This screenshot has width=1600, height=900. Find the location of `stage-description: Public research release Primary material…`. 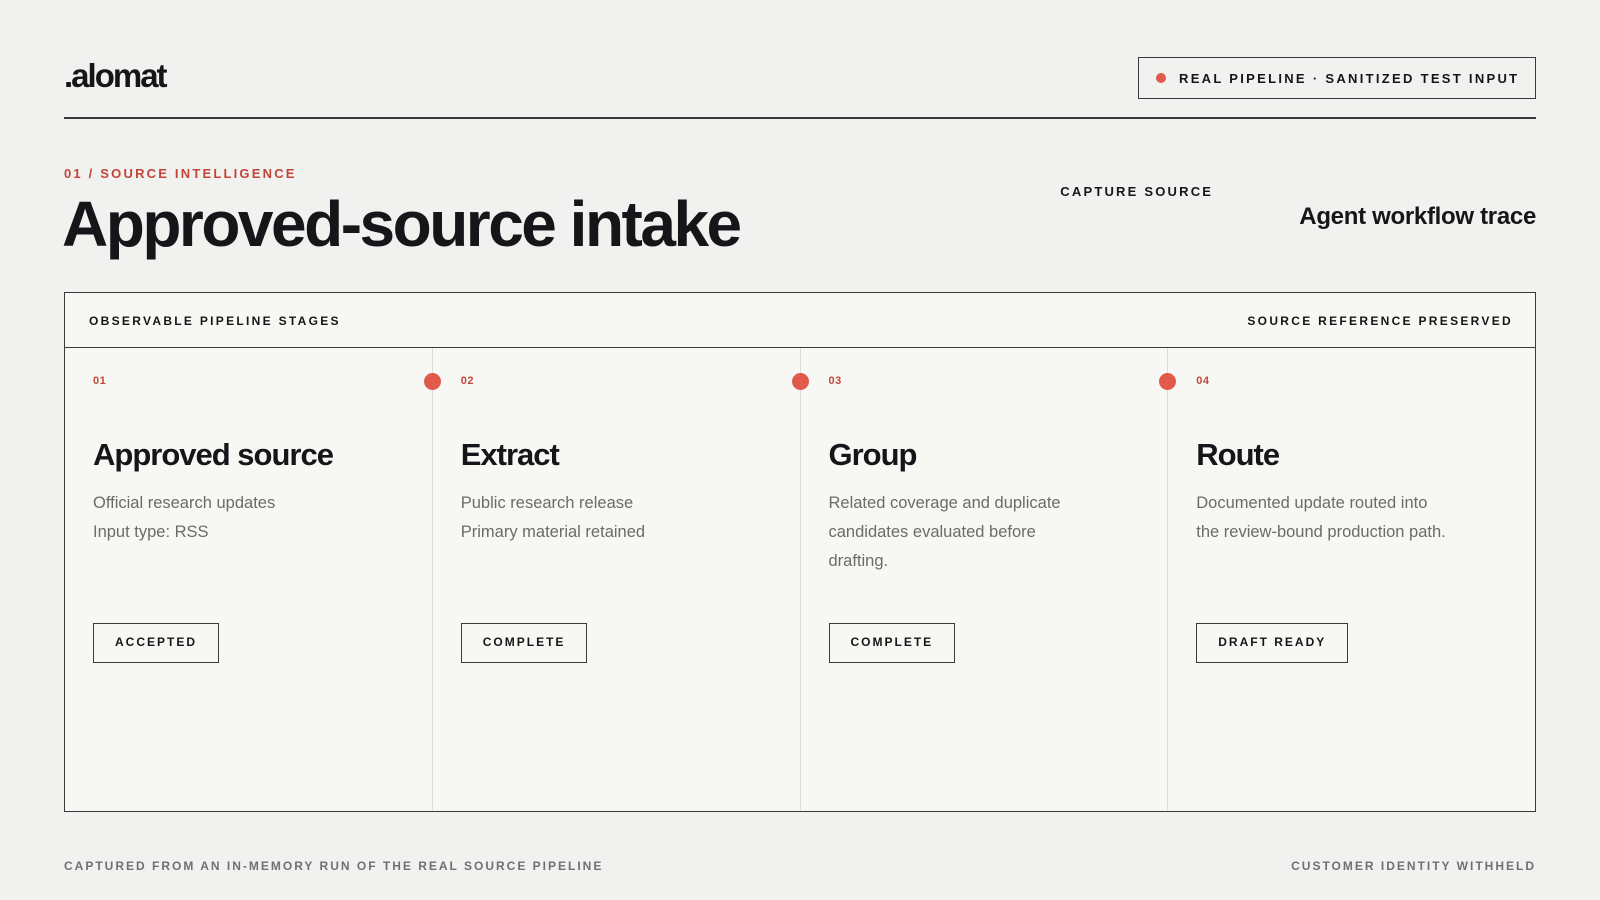

stage-description: Public research release Primary material… is located at coordinates (616, 553).